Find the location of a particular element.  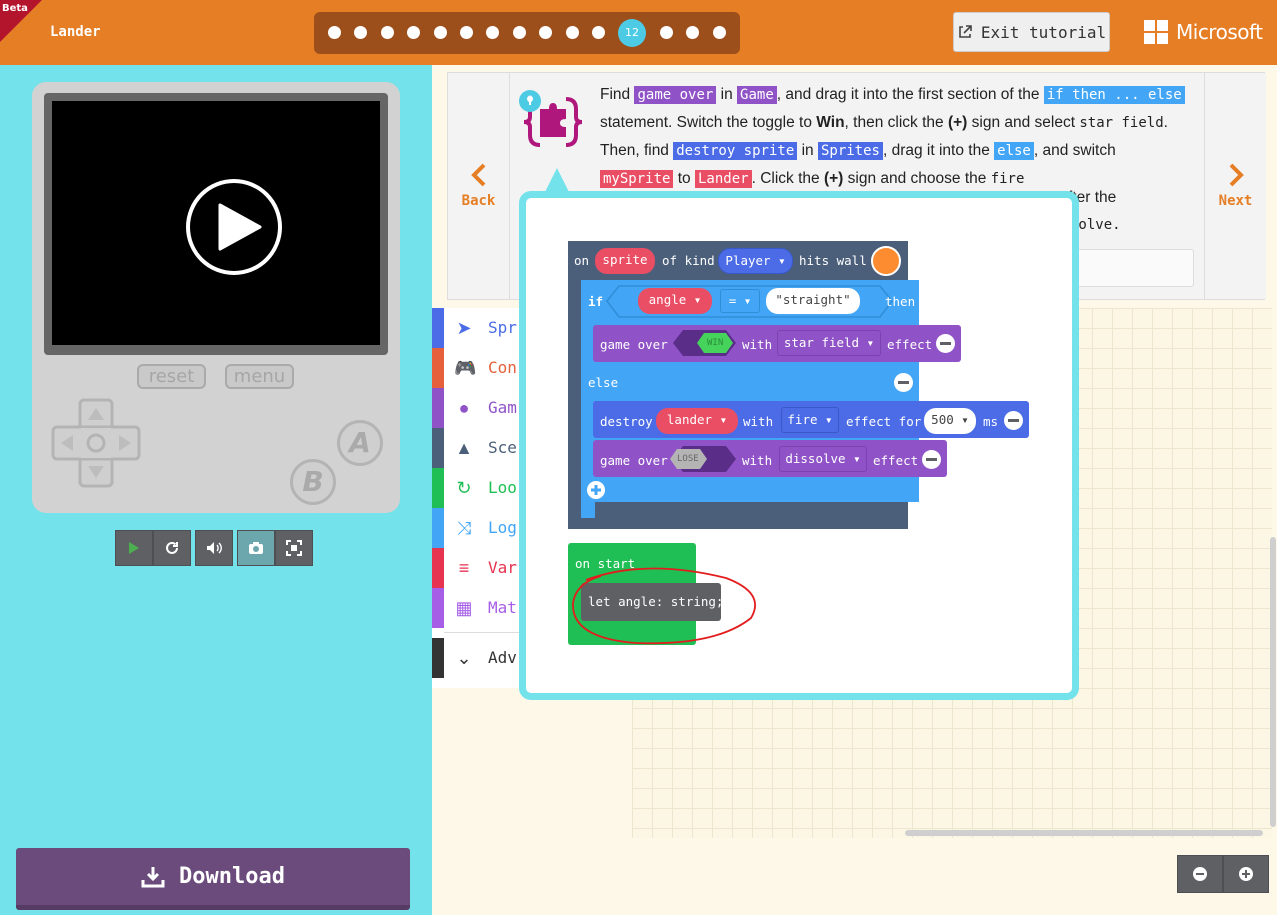

button-a: A is located at coordinates (360, 443).